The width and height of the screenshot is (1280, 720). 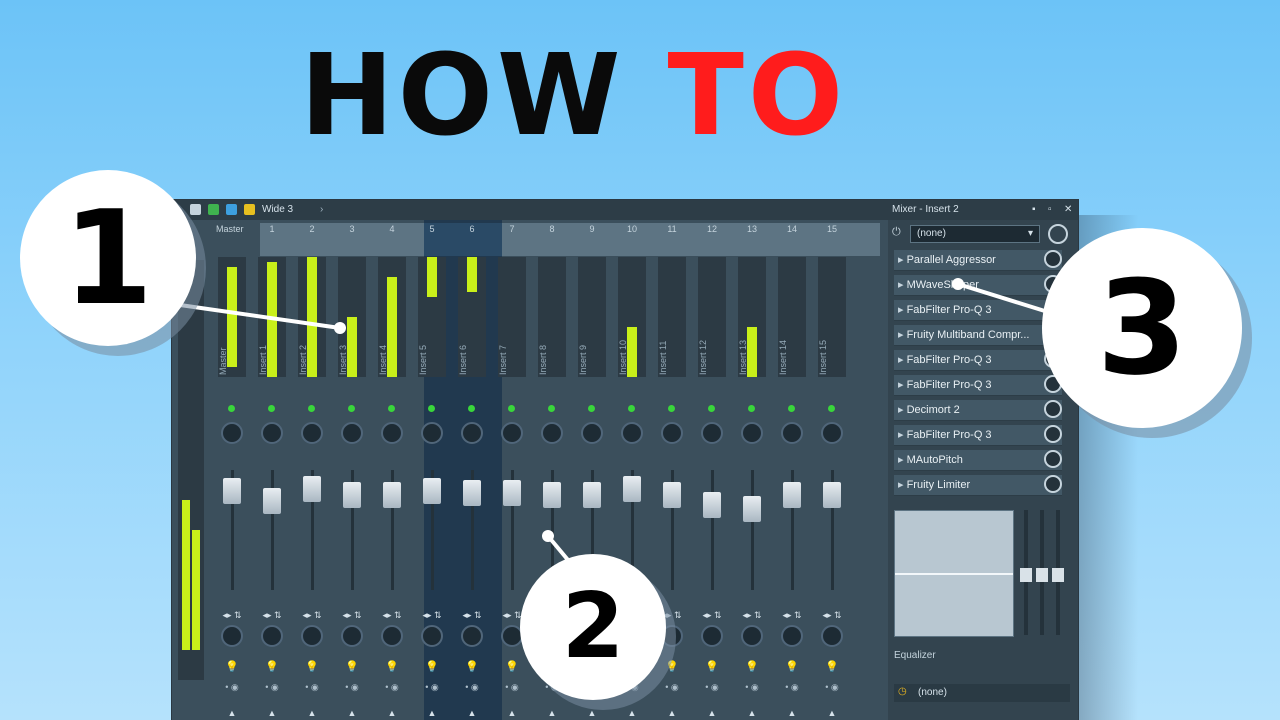 I want to click on mixer-preset-label: Wide 3, so click(x=277, y=209).